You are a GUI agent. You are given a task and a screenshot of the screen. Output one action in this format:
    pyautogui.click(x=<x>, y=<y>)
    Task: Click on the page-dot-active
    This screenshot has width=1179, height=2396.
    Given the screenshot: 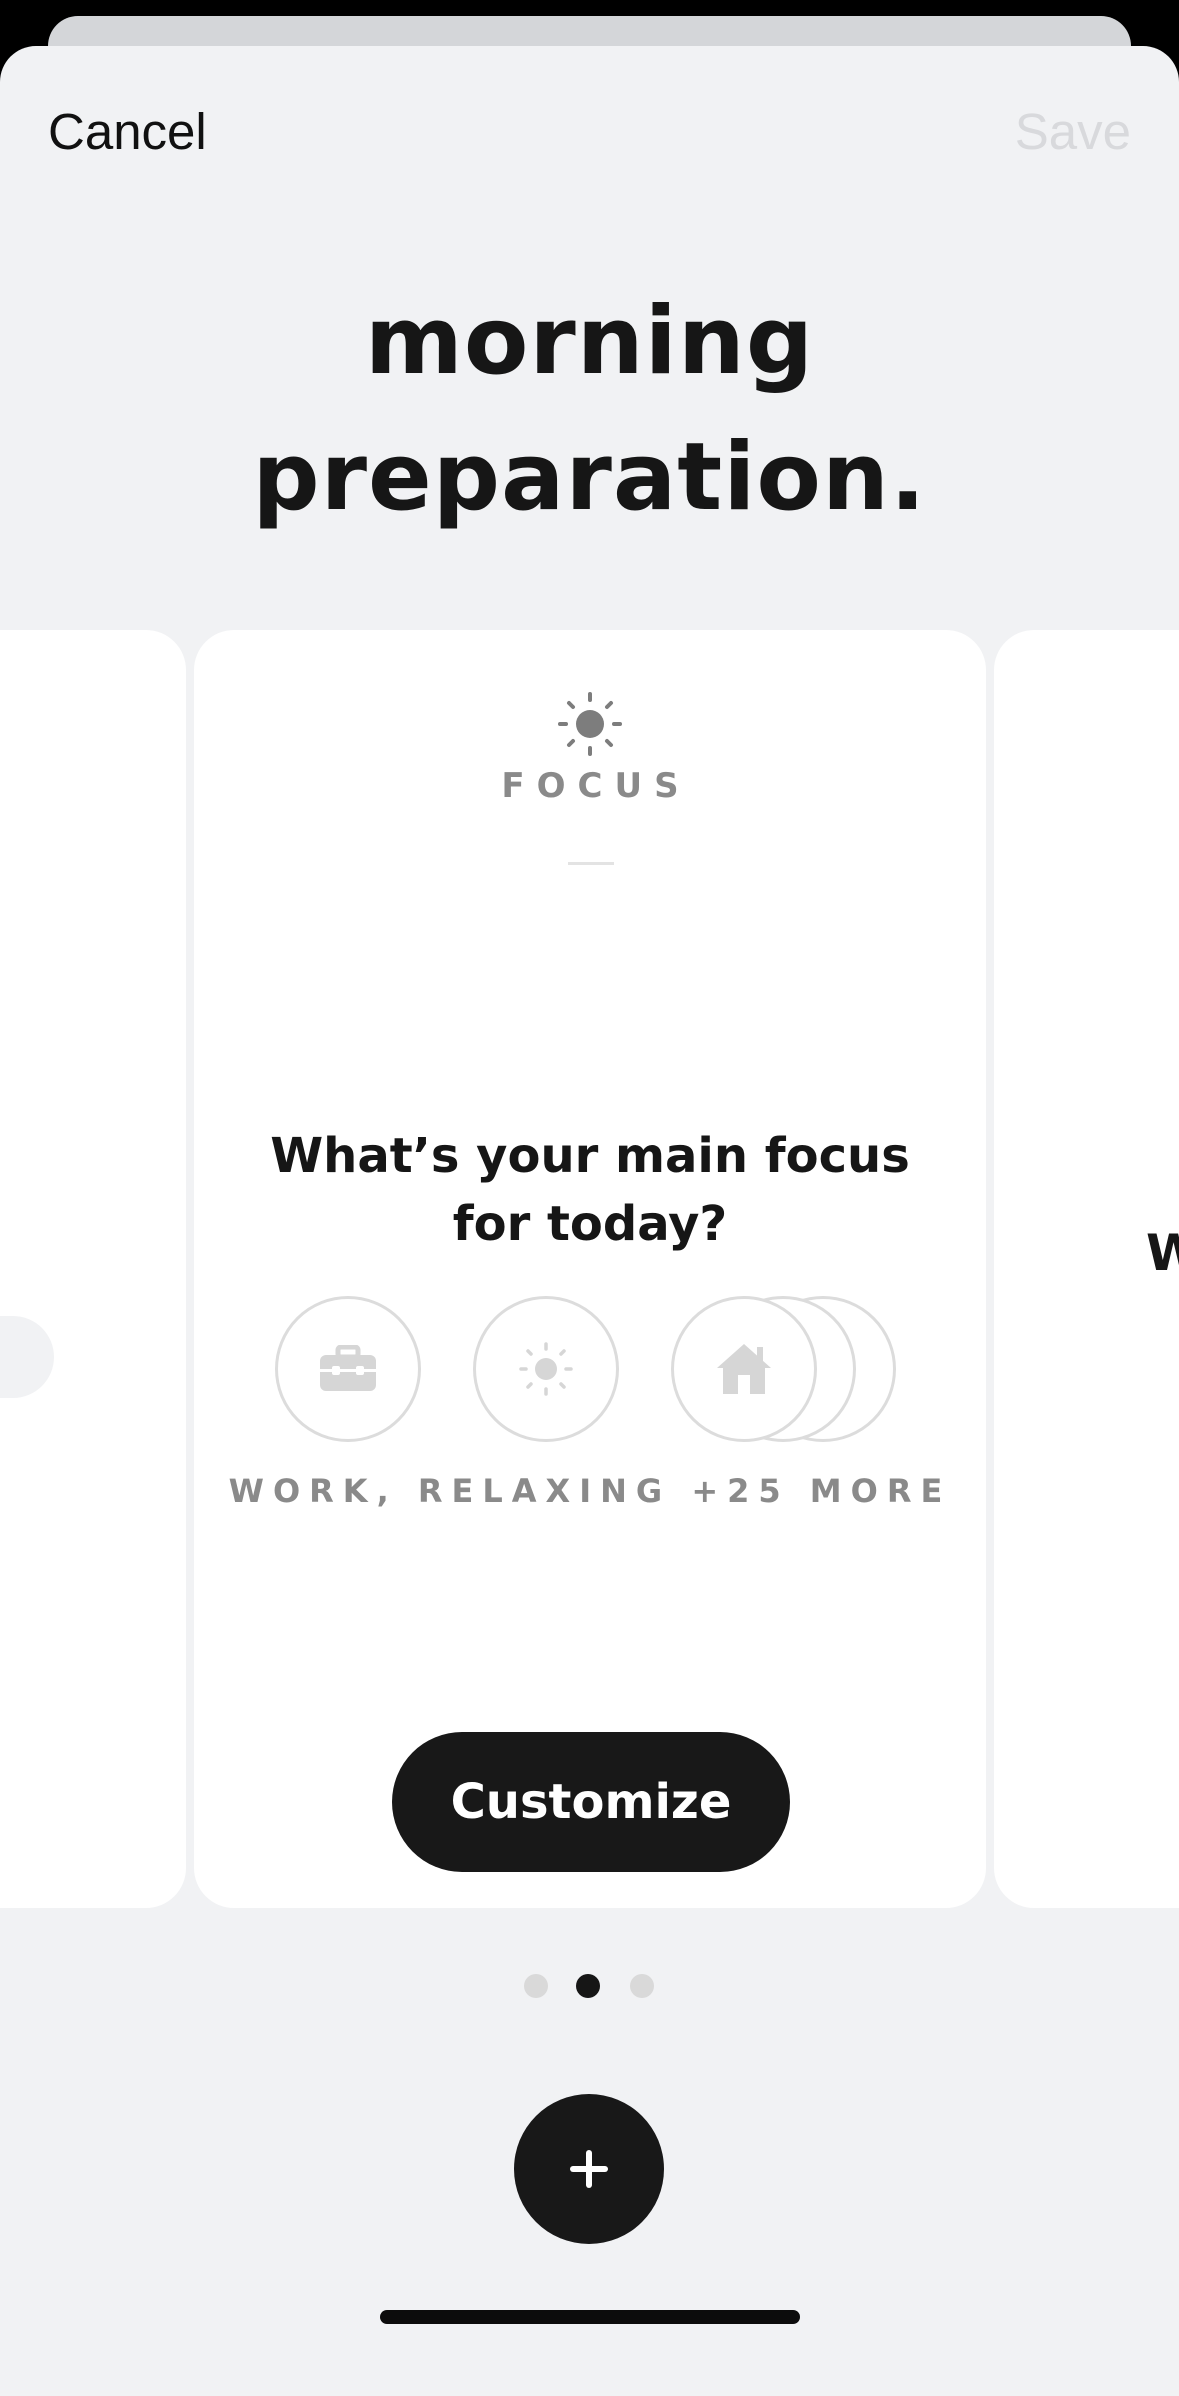 What is the action you would take?
    pyautogui.click(x=588, y=1986)
    